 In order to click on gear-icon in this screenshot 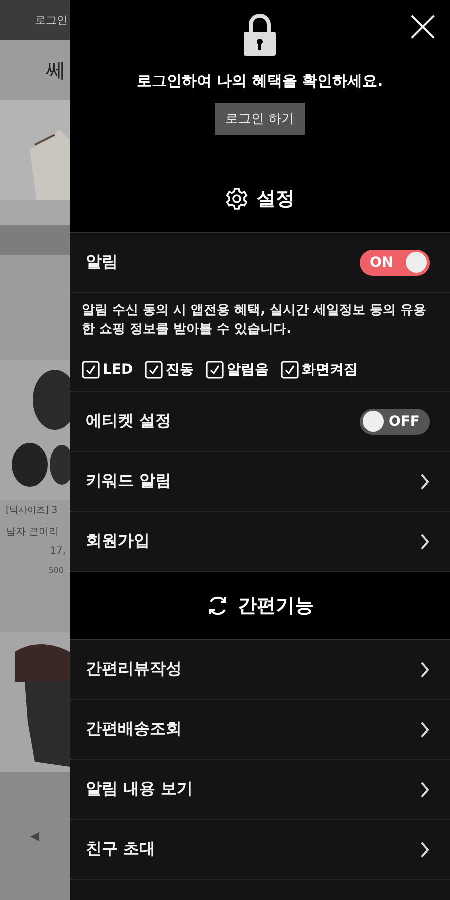, I will do `click(237, 198)`.